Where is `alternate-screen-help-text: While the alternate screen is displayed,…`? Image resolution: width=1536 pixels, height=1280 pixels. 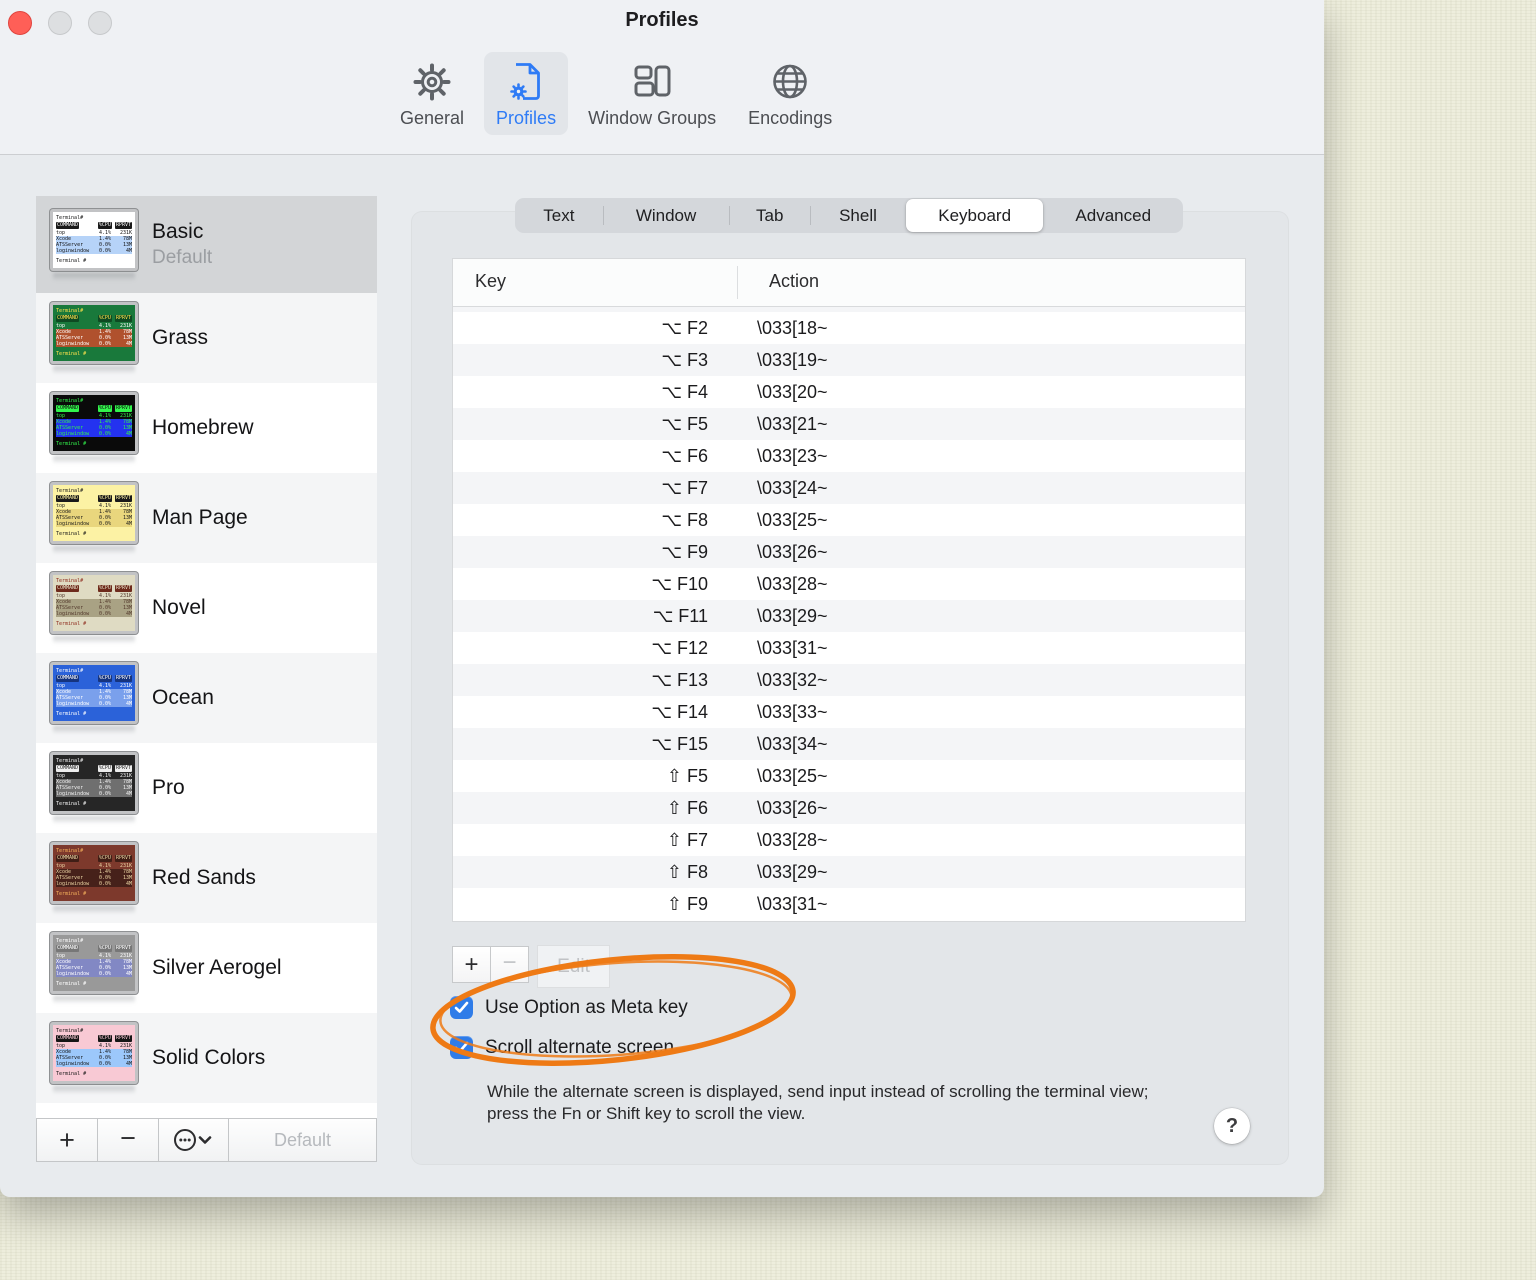
alternate-screen-help-text: While the alternate screen is displayed,… is located at coordinates (818, 1102).